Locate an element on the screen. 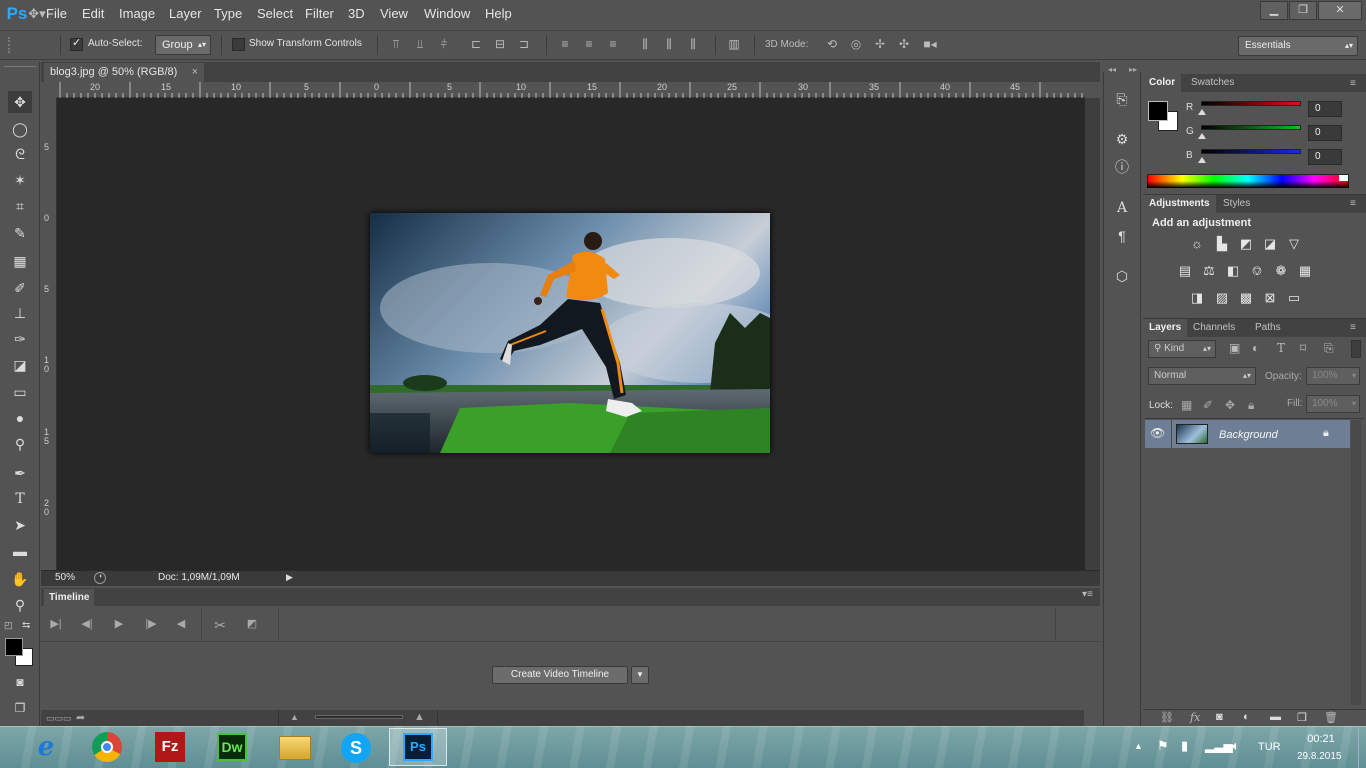 Image resolution: width=1366 pixels, height=768 pixels. red-slider is located at coordinates (1251, 103).